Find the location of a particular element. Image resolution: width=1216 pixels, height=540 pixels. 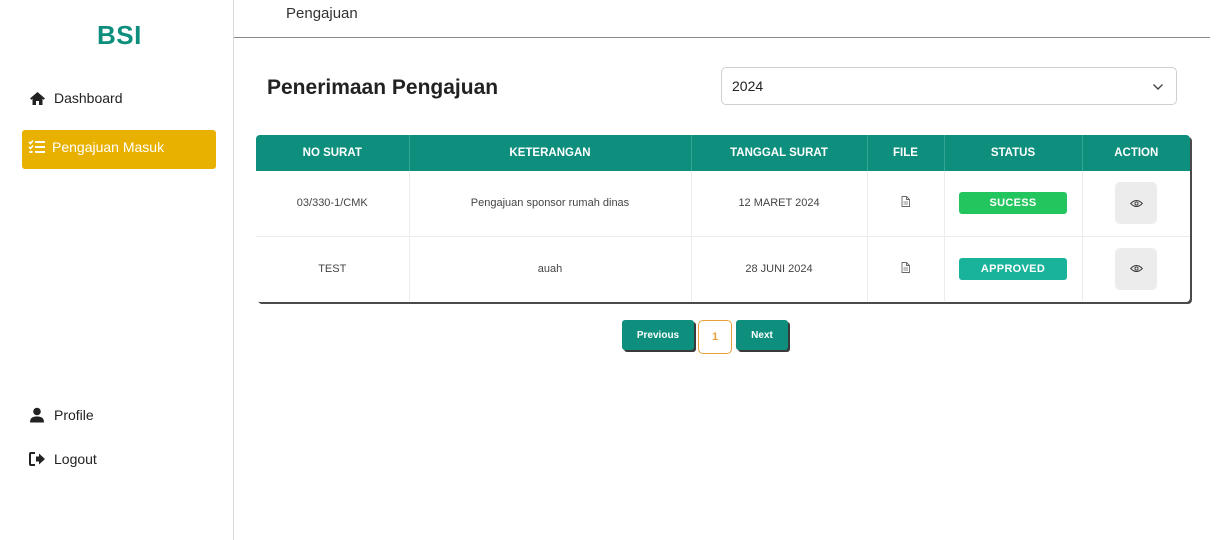

topbar: Pengajuan is located at coordinates (722, 19).